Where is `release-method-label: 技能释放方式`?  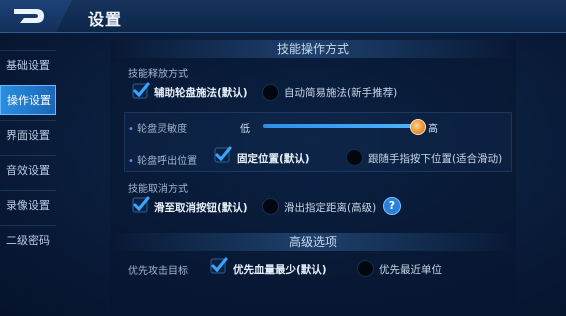
release-method-label: 技能释放方式 is located at coordinates (158, 74).